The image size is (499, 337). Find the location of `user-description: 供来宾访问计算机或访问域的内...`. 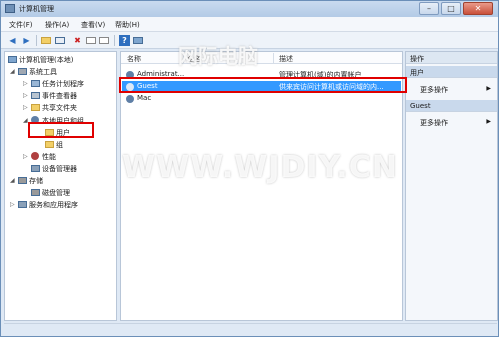

user-description: 供来宾访问计算机或访问域的内... is located at coordinates (331, 87).